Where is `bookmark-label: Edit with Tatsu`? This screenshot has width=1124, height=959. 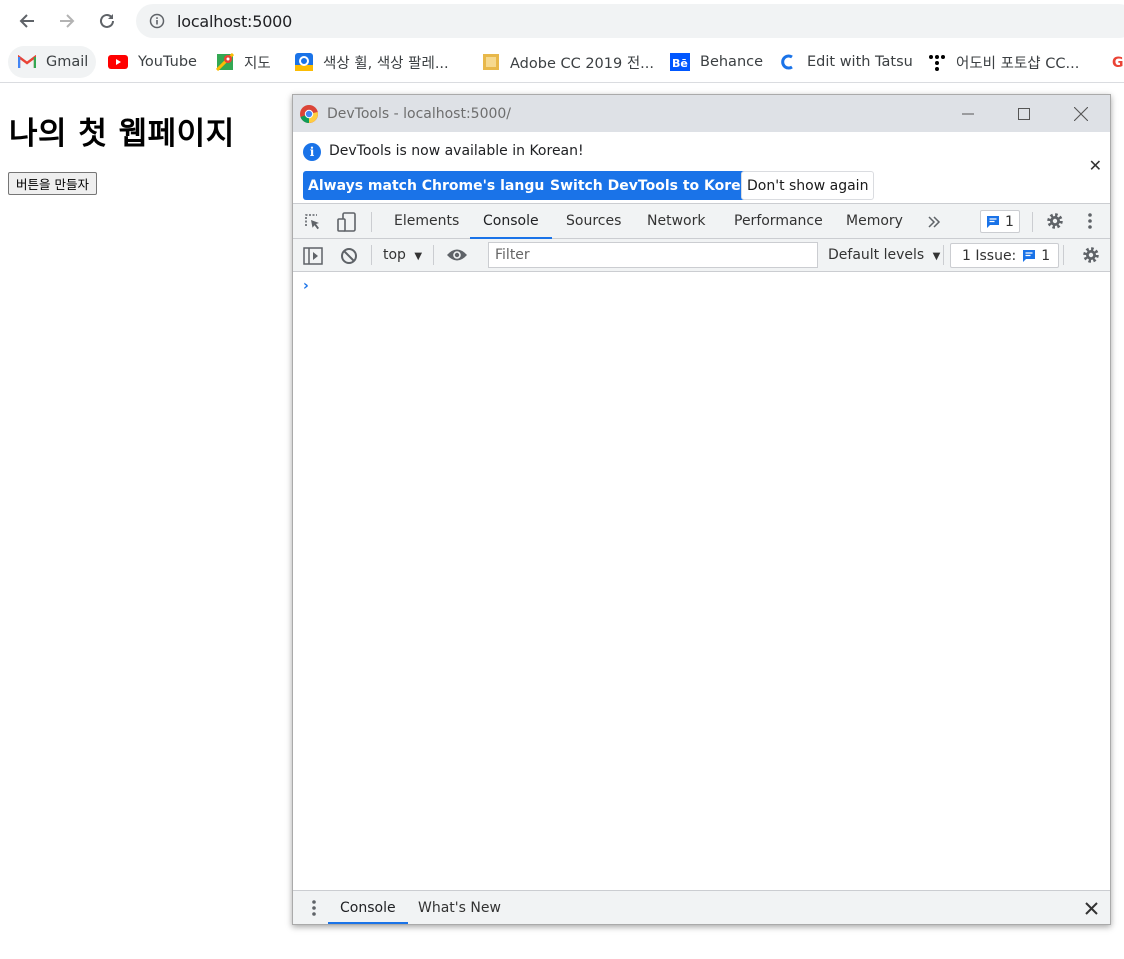
bookmark-label: Edit with Tatsu is located at coordinates (860, 62).